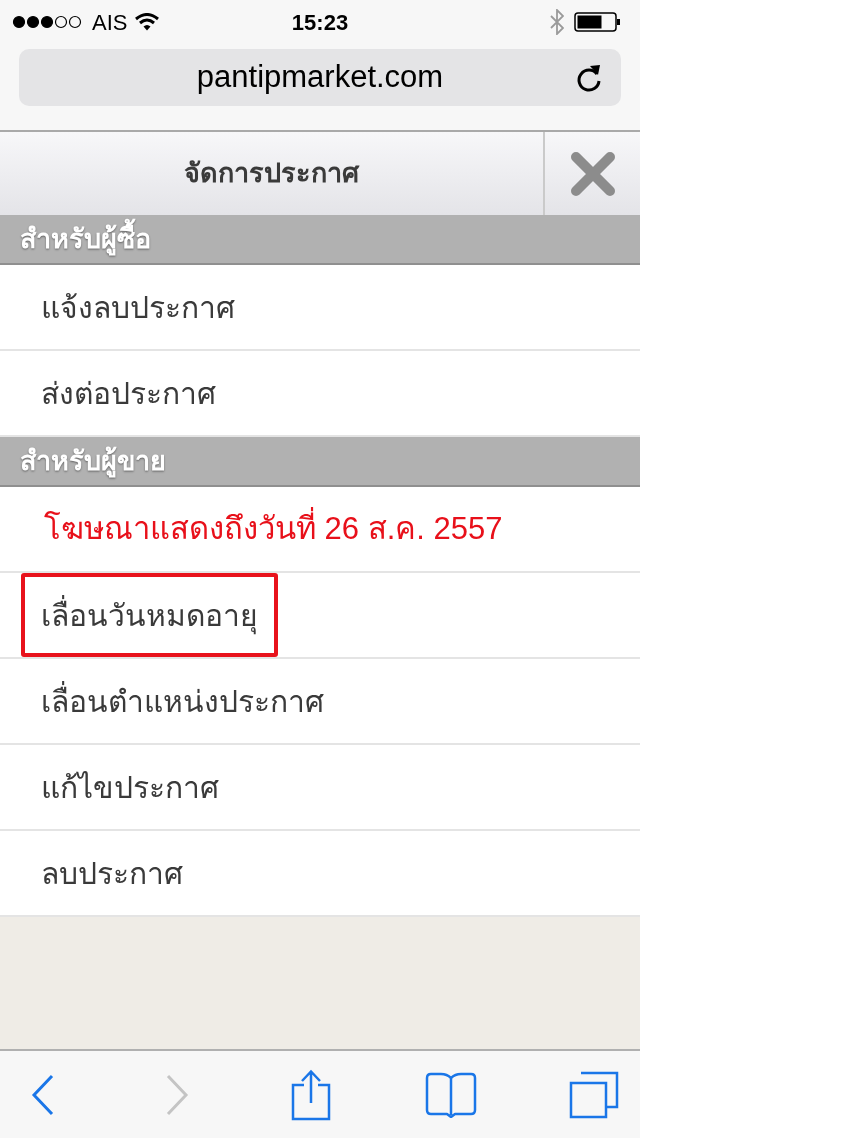 The width and height of the screenshot is (842, 1138). I want to click on address-bar: pantipmarket.com, so click(320, 77).